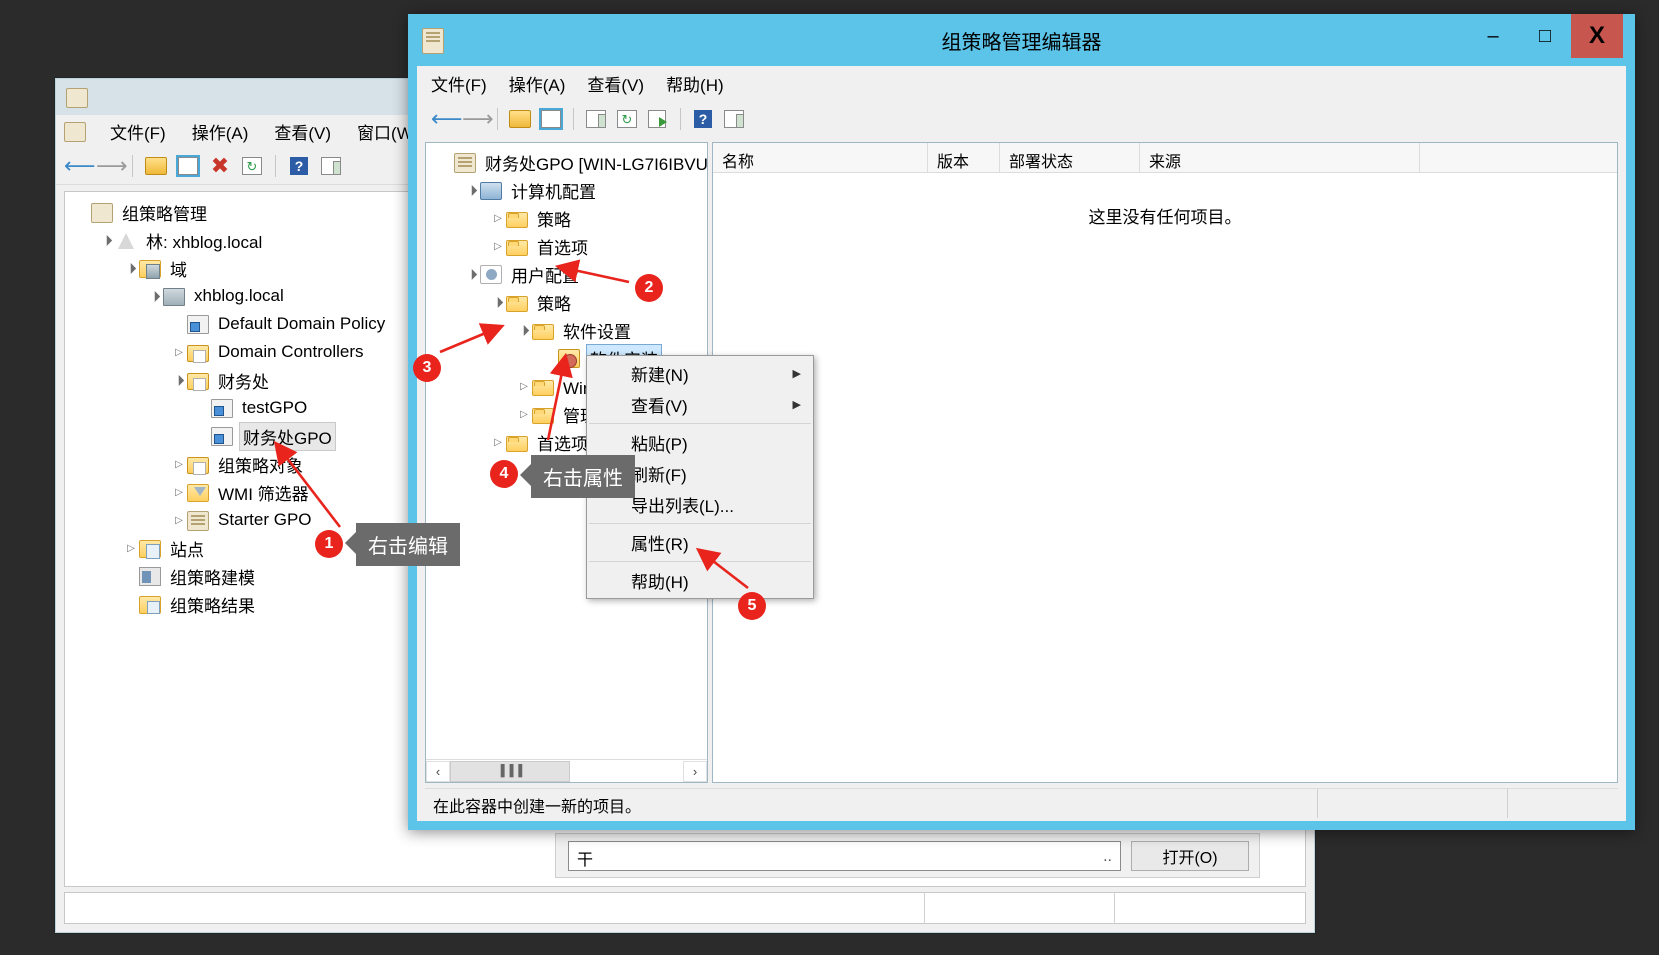  Describe the element at coordinates (302, 323) in the screenshot. I see `tree-item-label: Default Domain Policy` at that location.